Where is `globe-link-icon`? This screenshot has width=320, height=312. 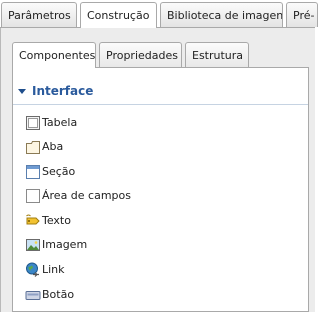
globe-link-icon is located at coordinates (32, 269).